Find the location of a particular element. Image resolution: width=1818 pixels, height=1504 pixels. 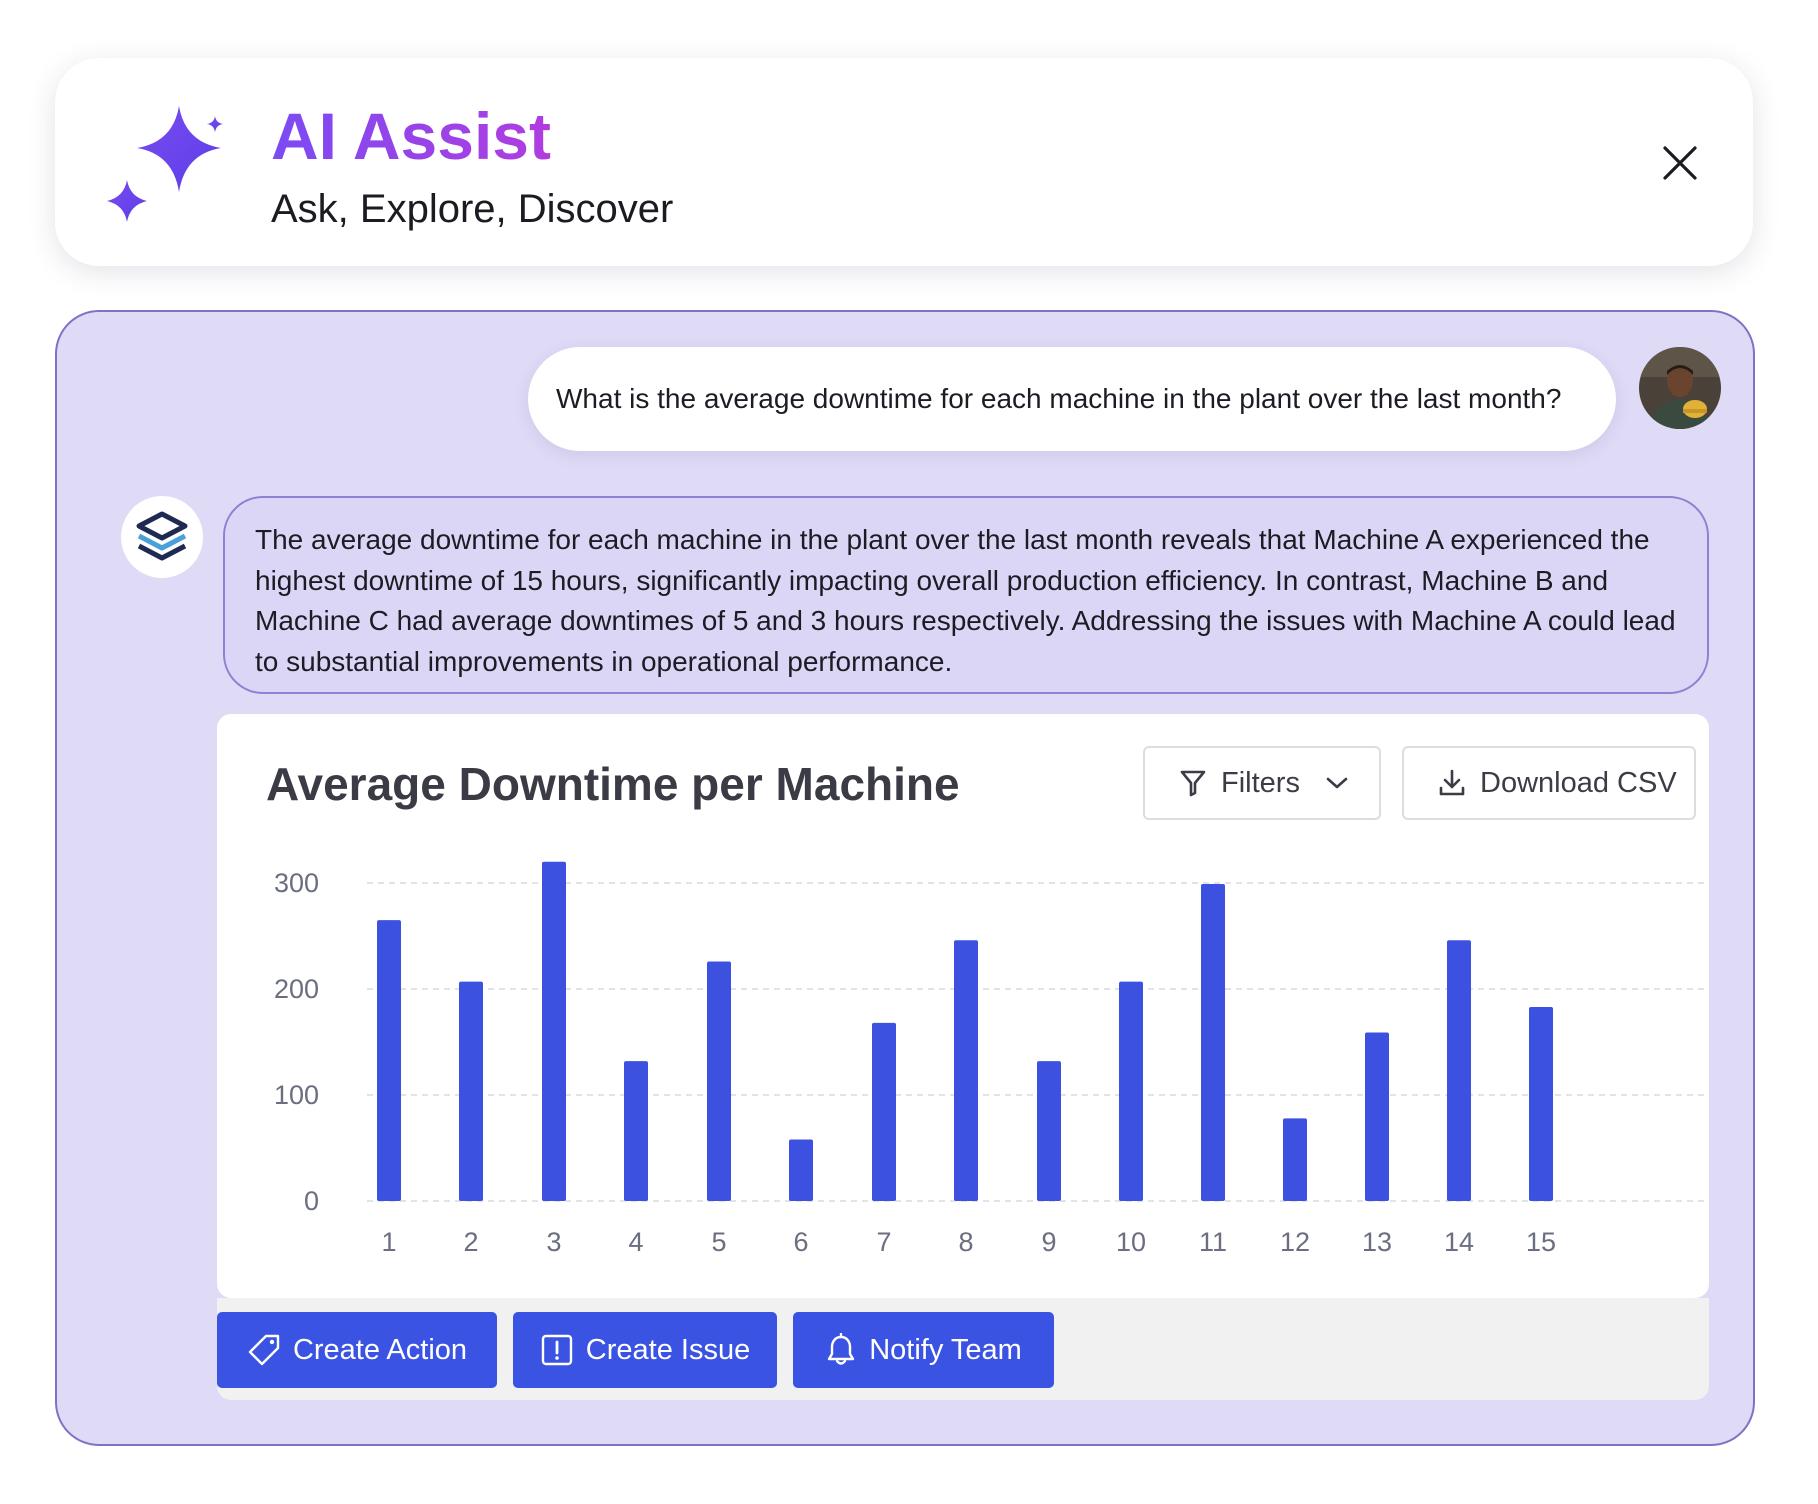

assistant-avatar is located at coordinates (162, 537).